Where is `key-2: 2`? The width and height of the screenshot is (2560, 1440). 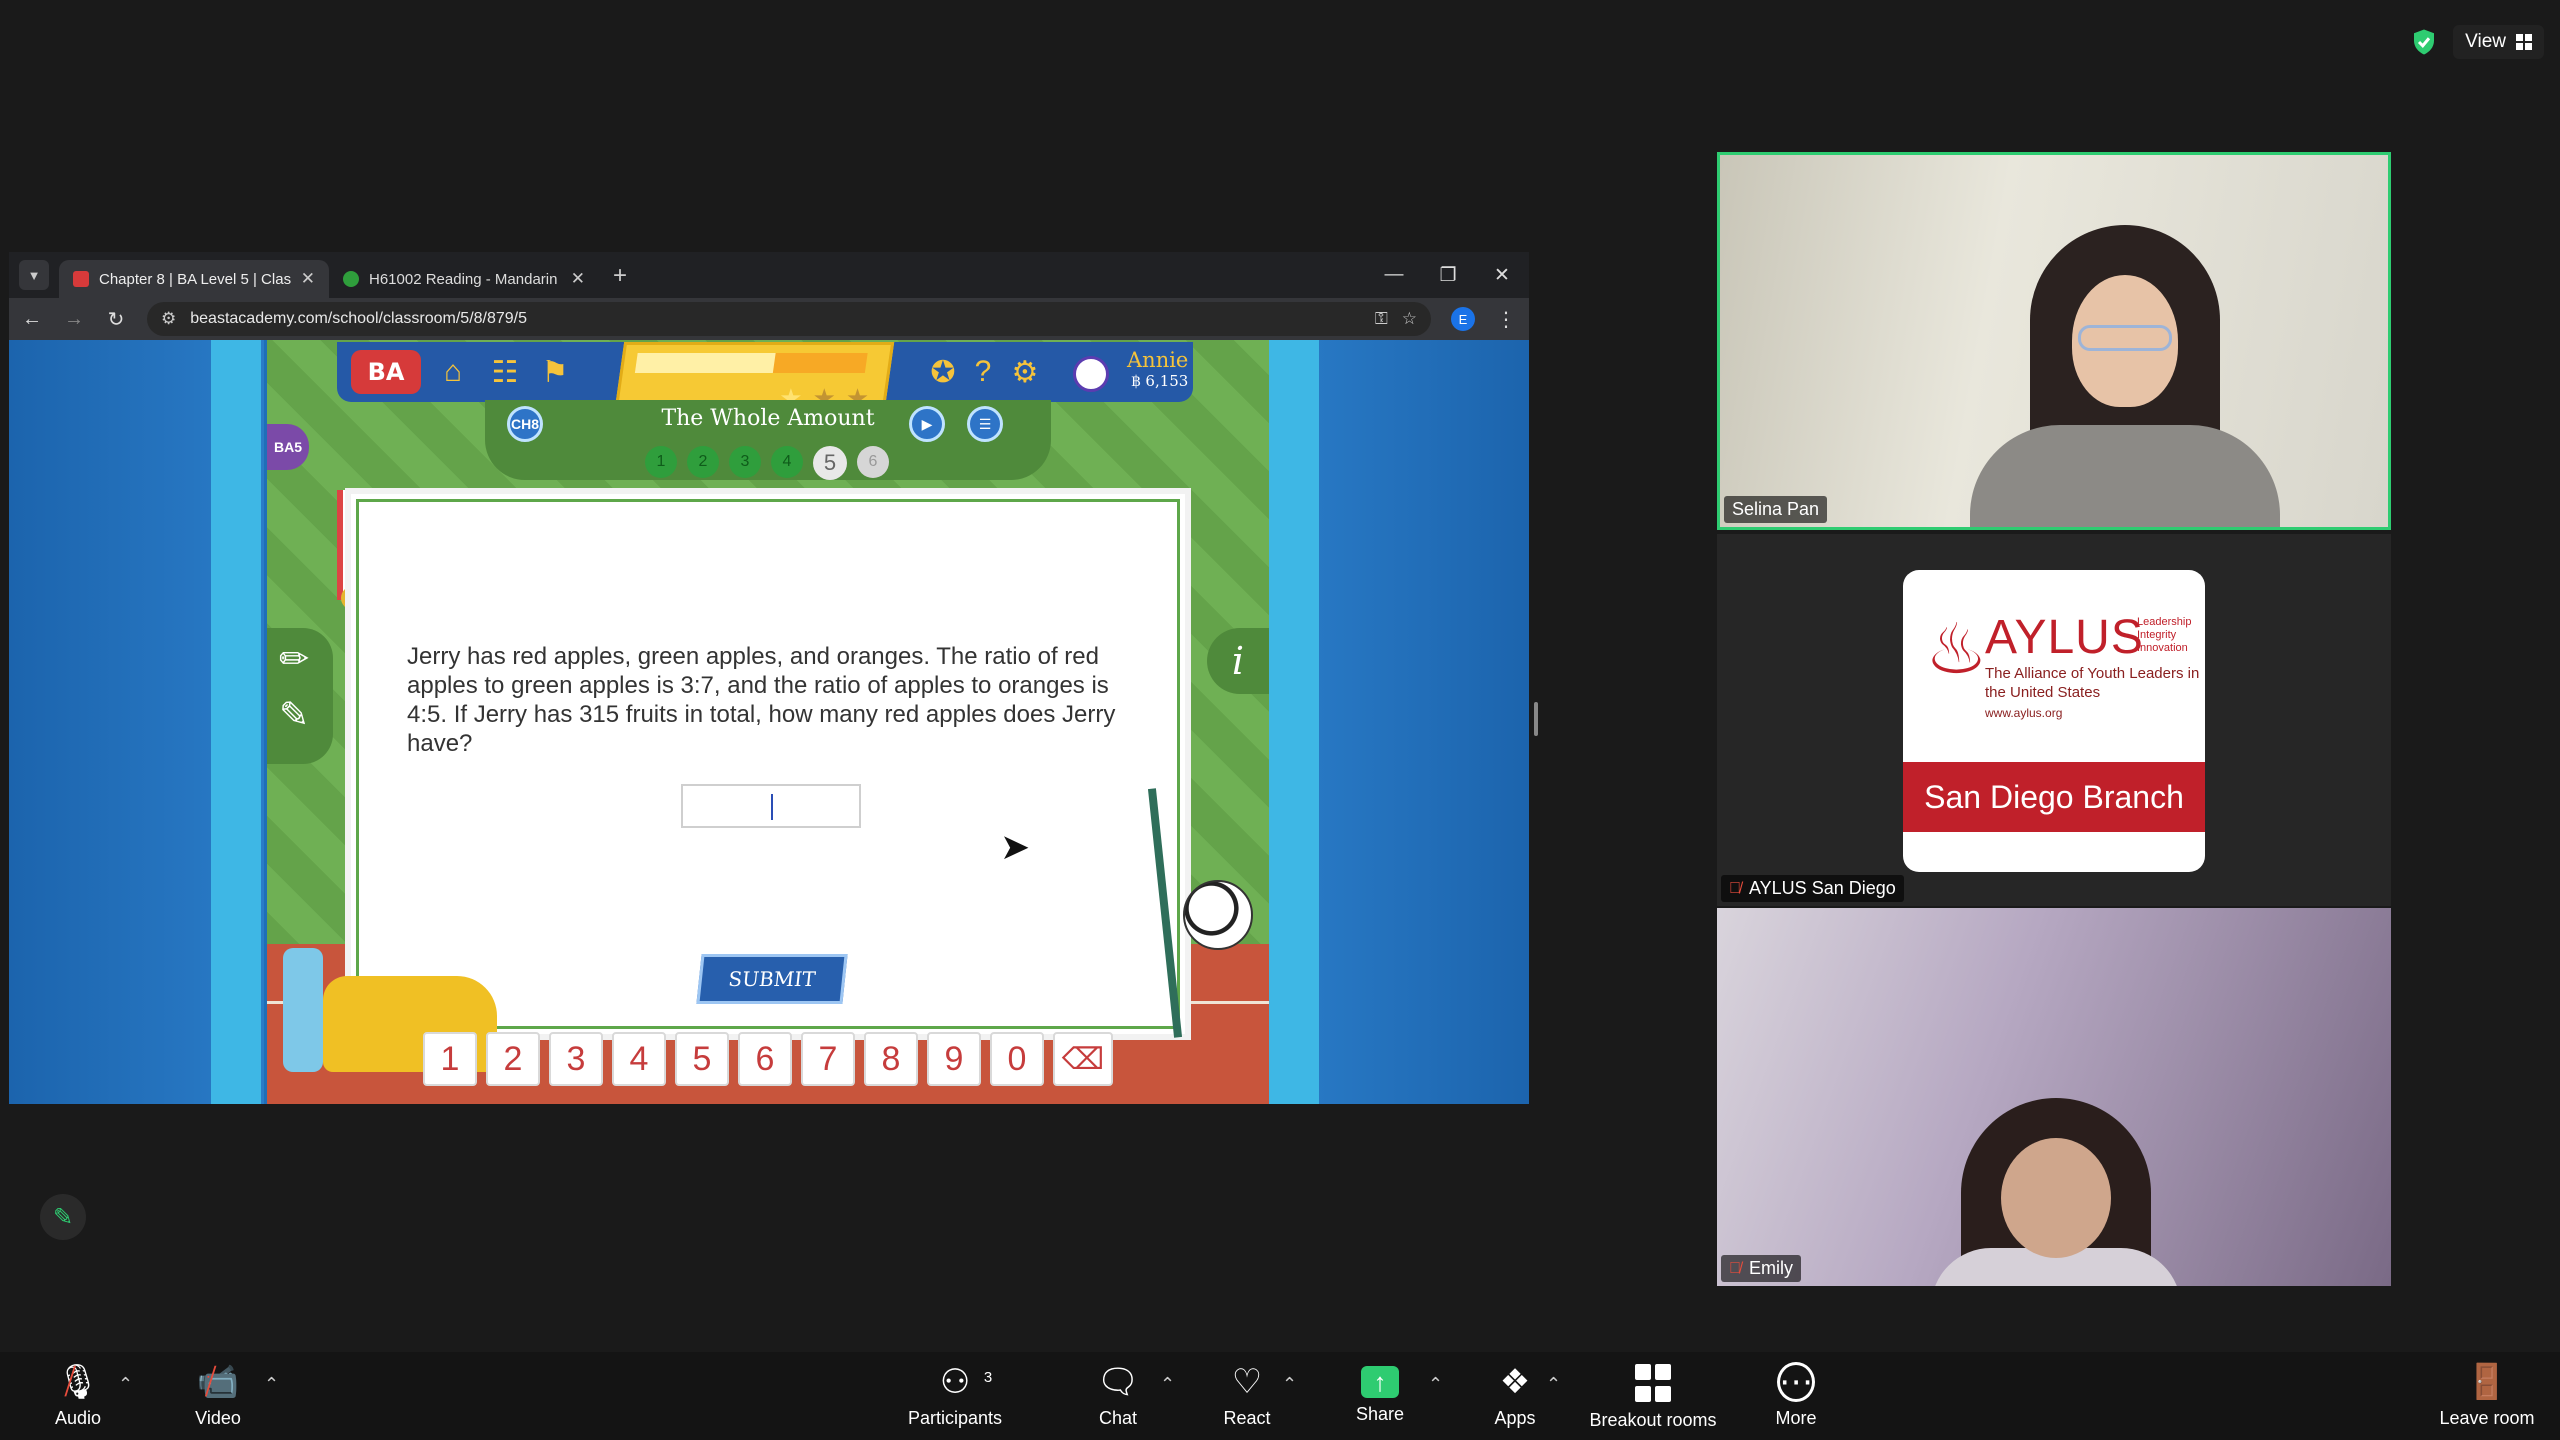 key-2: 2 is located at coordinates (513, 1059).